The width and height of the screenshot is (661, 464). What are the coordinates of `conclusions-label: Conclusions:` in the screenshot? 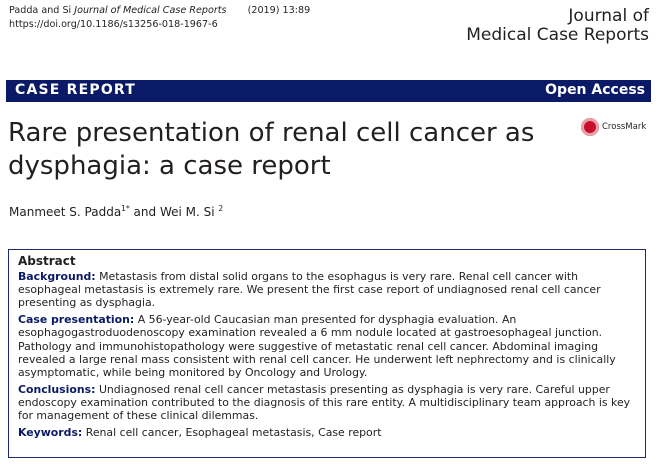 It's located at (57, 389).